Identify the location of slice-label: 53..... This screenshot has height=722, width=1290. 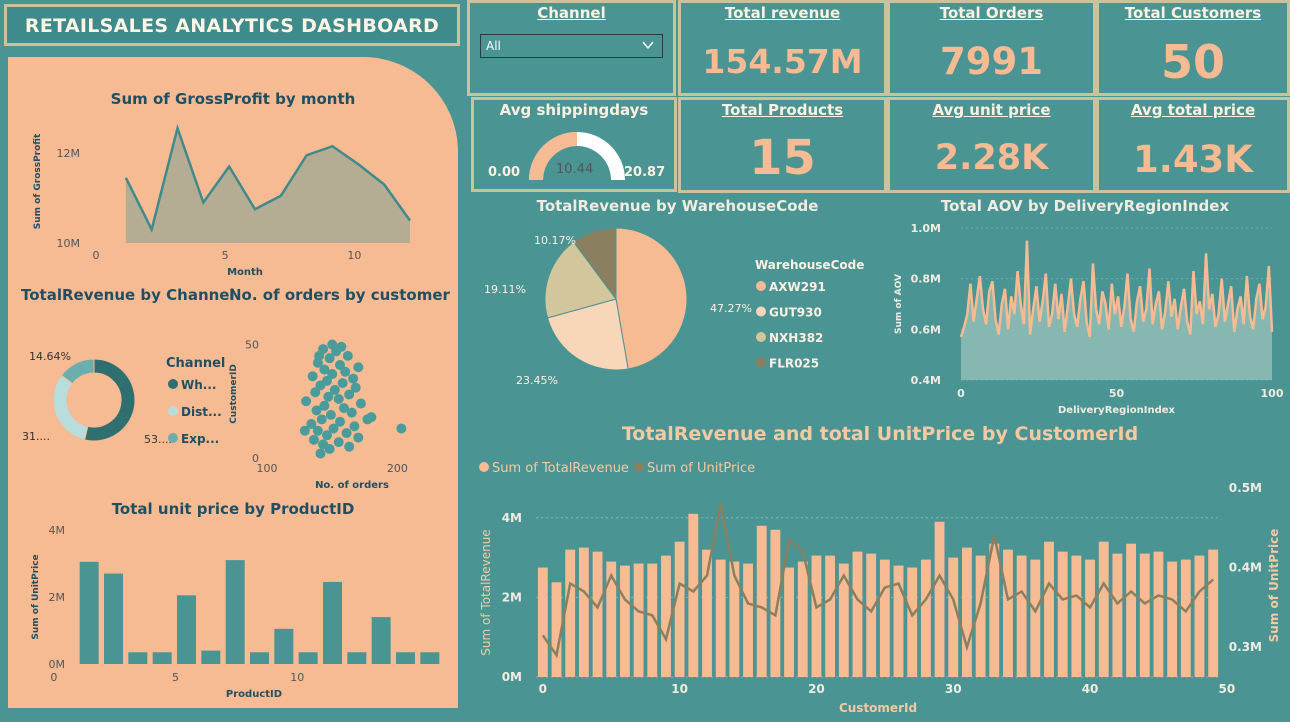
(158, 439).